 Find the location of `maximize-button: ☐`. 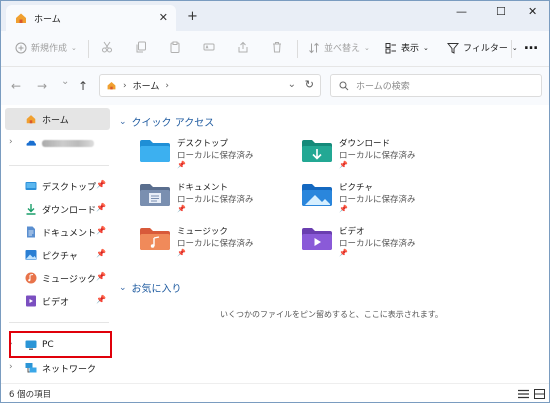

maximize-button: ☐ is located at coordinates (501, 11).